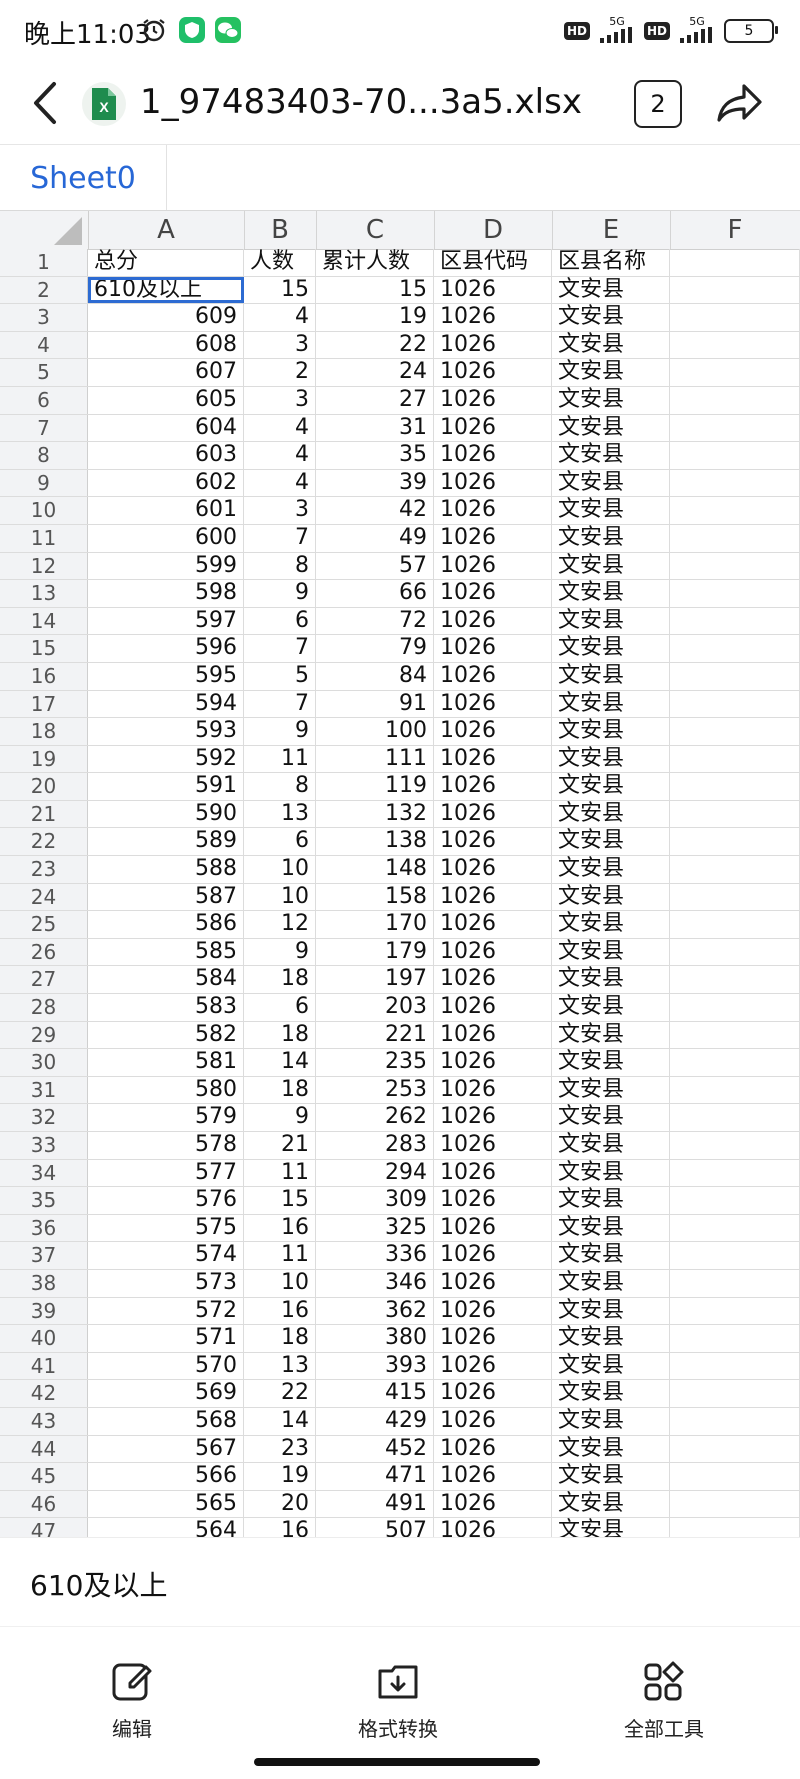 Image resolution: width=800 pixels, height=1779 pixels. Describe the element at coordinates (44, 1145) in the screenshot. I see `row-header: 33` at that location.